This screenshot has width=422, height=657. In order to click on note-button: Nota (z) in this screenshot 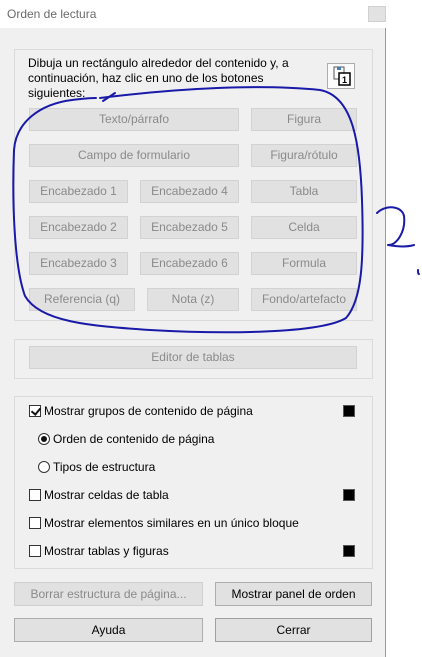, I will do `click(193, 299)`.